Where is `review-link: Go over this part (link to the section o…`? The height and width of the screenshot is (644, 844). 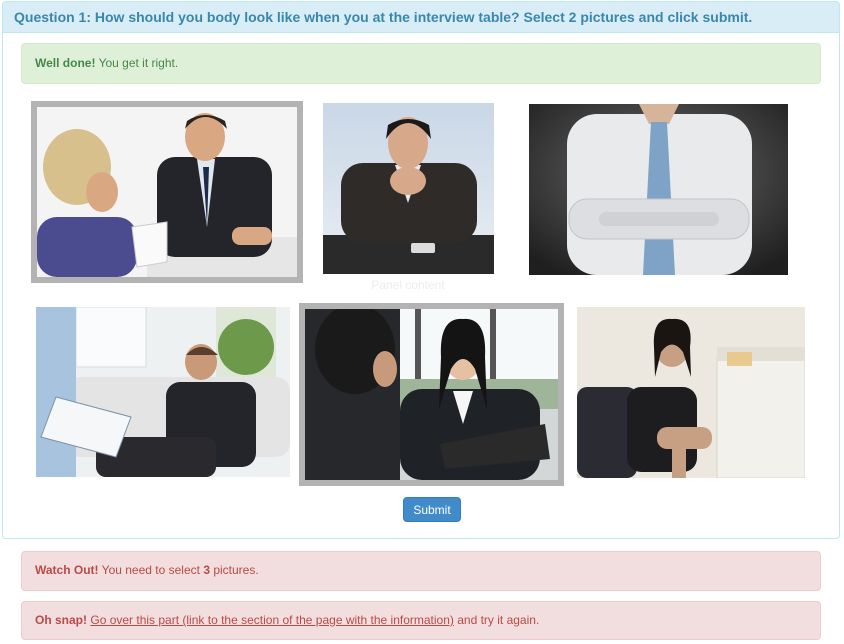 review-link: Go over this part (link to the section o… is located at coordinates (272, 620).